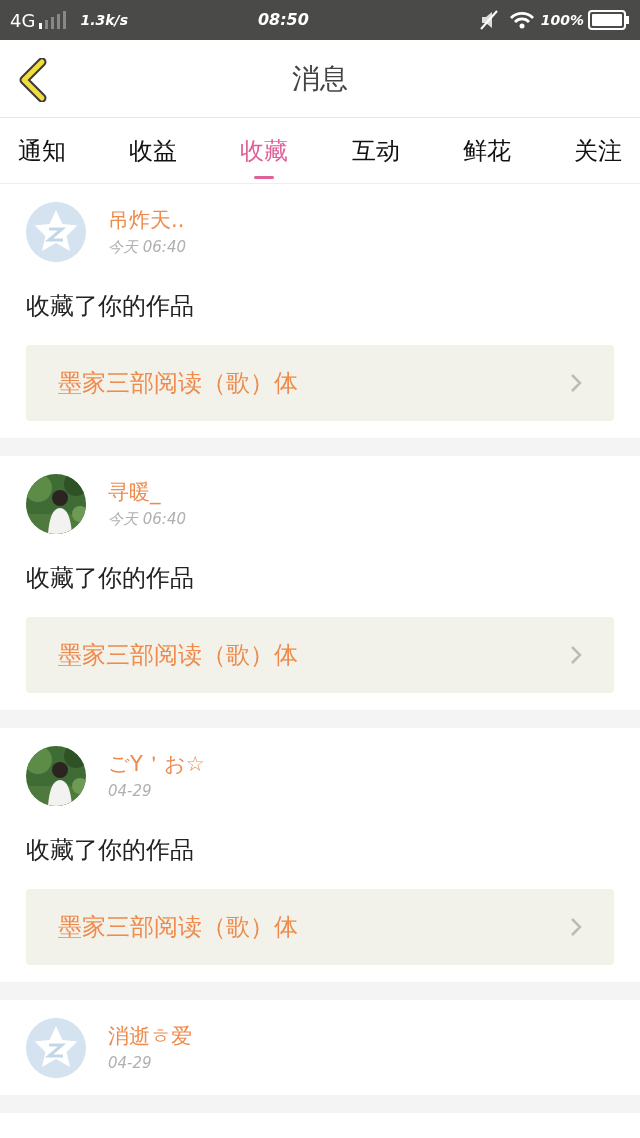 This screenshot has width=640, height=1138. What do you see at coordinates (104, 20) in the screenshot?
I see `network-speed: 1.3k/s` at bounding box center [104, 20].